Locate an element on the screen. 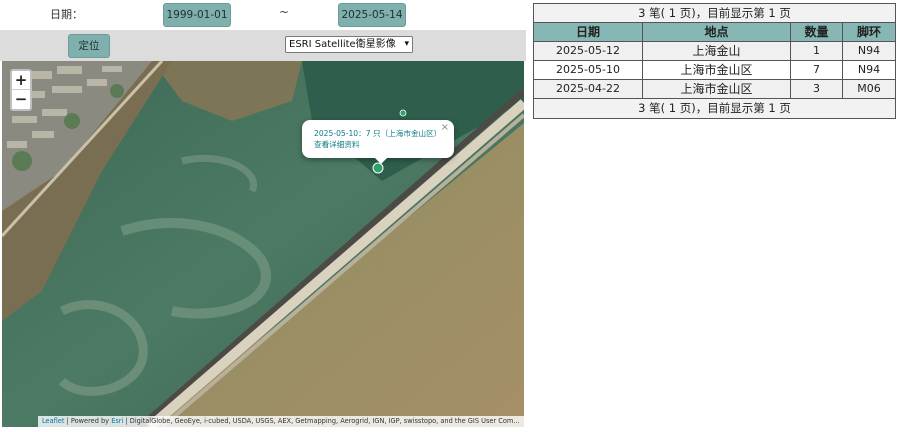 This screenshot has width=900, height=432. column-header-location: 地点 is located at coordinates (717, 32).